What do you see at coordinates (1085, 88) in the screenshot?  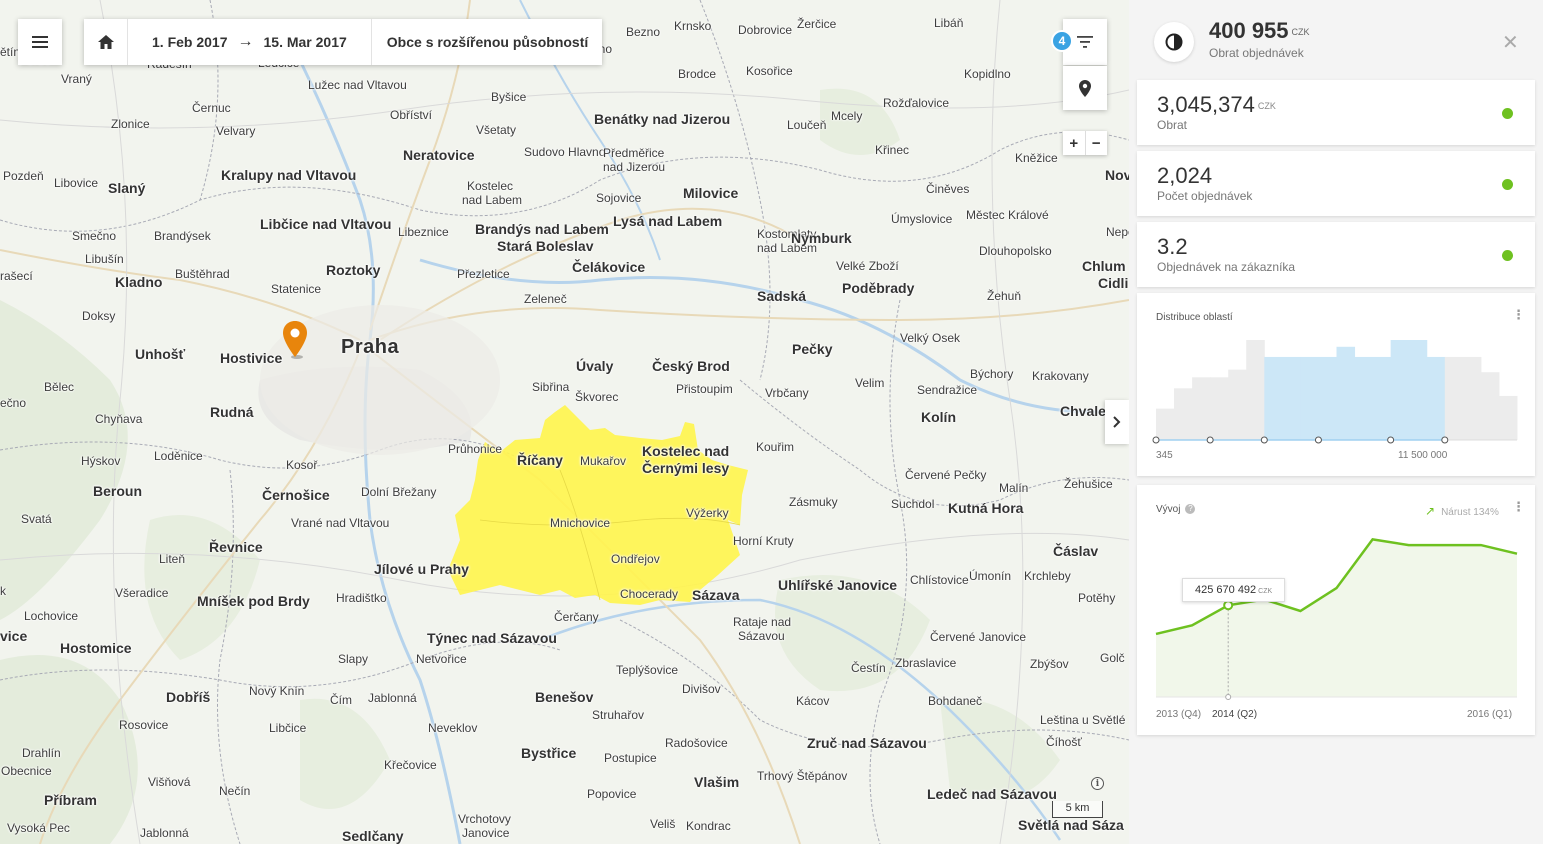 I see `locate-button` at bounding box center [1085, 88].